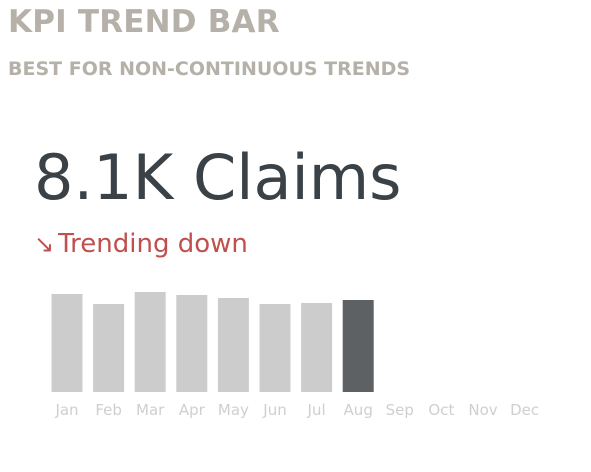 The width and height of the screenshot is (591, 472). What do you see at coordinates (109, 348) in the screenshot?
I see `bar-feb` at bounding box center [109, 348].